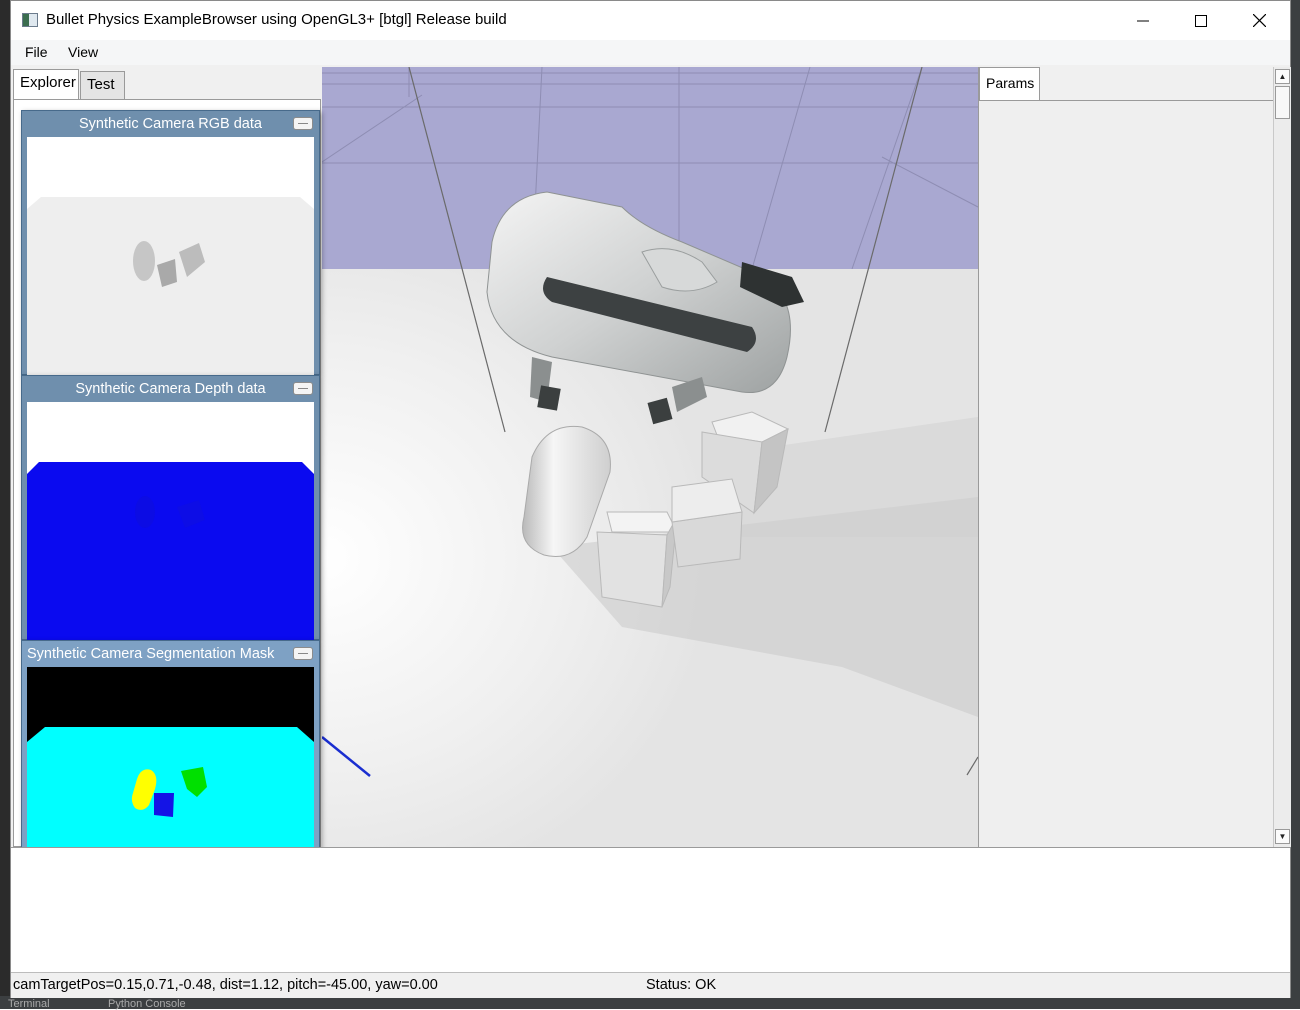  What do you see at coordinates (29, 1004) in the screenshot?
I see `terminal-tab: Terminal` at bounding box center [29, 1004].